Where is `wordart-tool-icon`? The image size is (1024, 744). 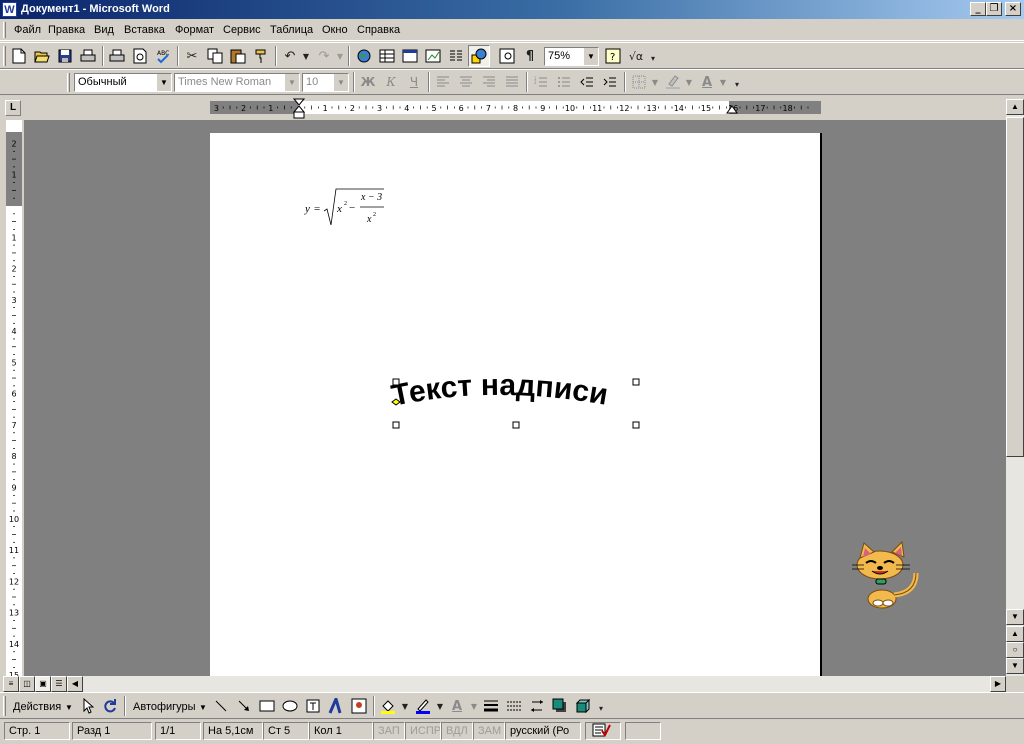
wordart-tool-icon is located at coordinates (336, 706).